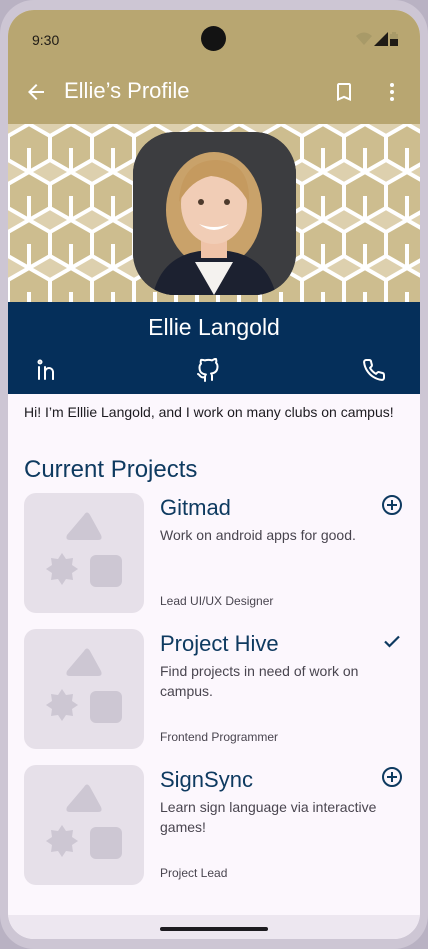 This screenshot has width=428, height=949. What do you see at coordinates (194, 873) in the screenshot?
I see `project-role: Project Lead` at bounding box center [194, 873].